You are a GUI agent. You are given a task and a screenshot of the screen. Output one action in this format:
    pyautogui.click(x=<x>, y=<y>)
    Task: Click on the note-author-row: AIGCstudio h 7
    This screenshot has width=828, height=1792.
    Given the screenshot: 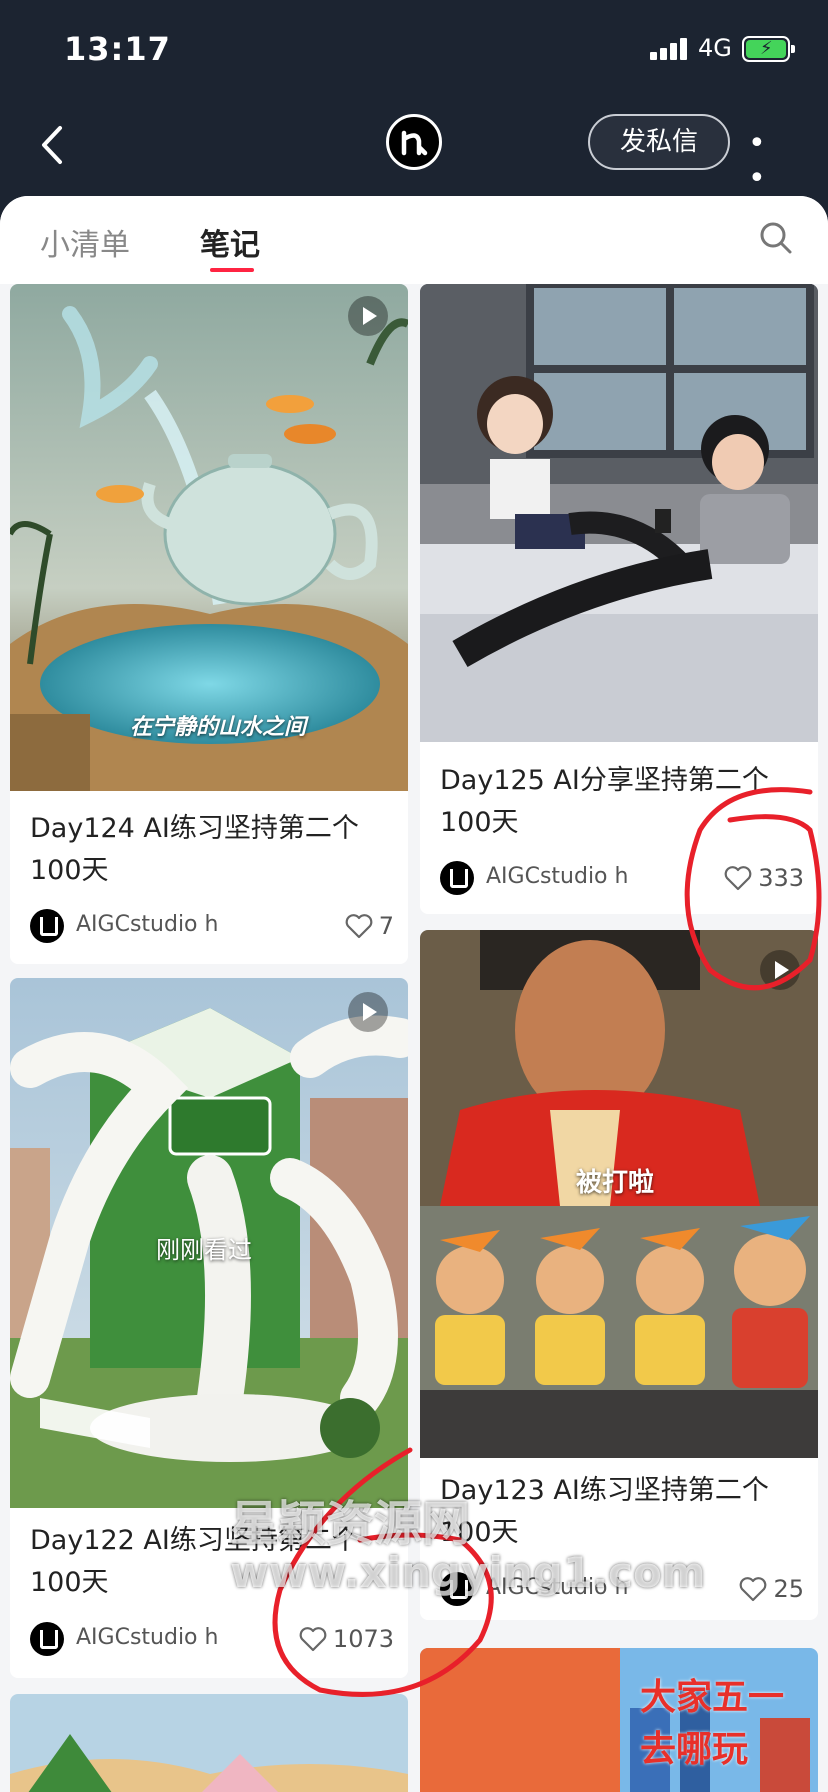 What is the action you would take?
    pyautogui.click(x=212, y=927)
    